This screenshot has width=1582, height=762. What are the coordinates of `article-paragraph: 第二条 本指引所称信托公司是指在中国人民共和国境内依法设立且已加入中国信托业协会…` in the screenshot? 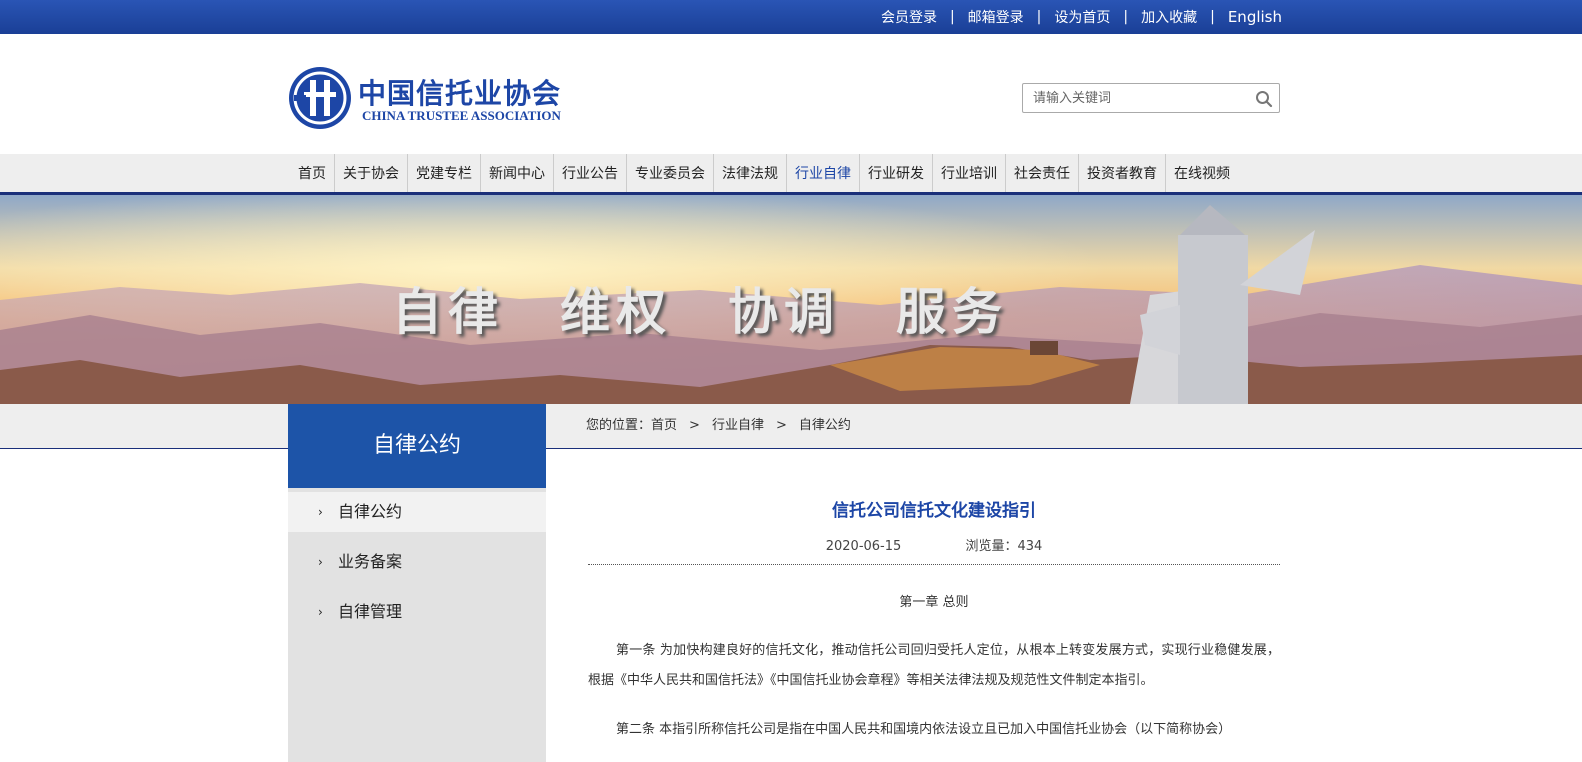 It's located at (924, 729).